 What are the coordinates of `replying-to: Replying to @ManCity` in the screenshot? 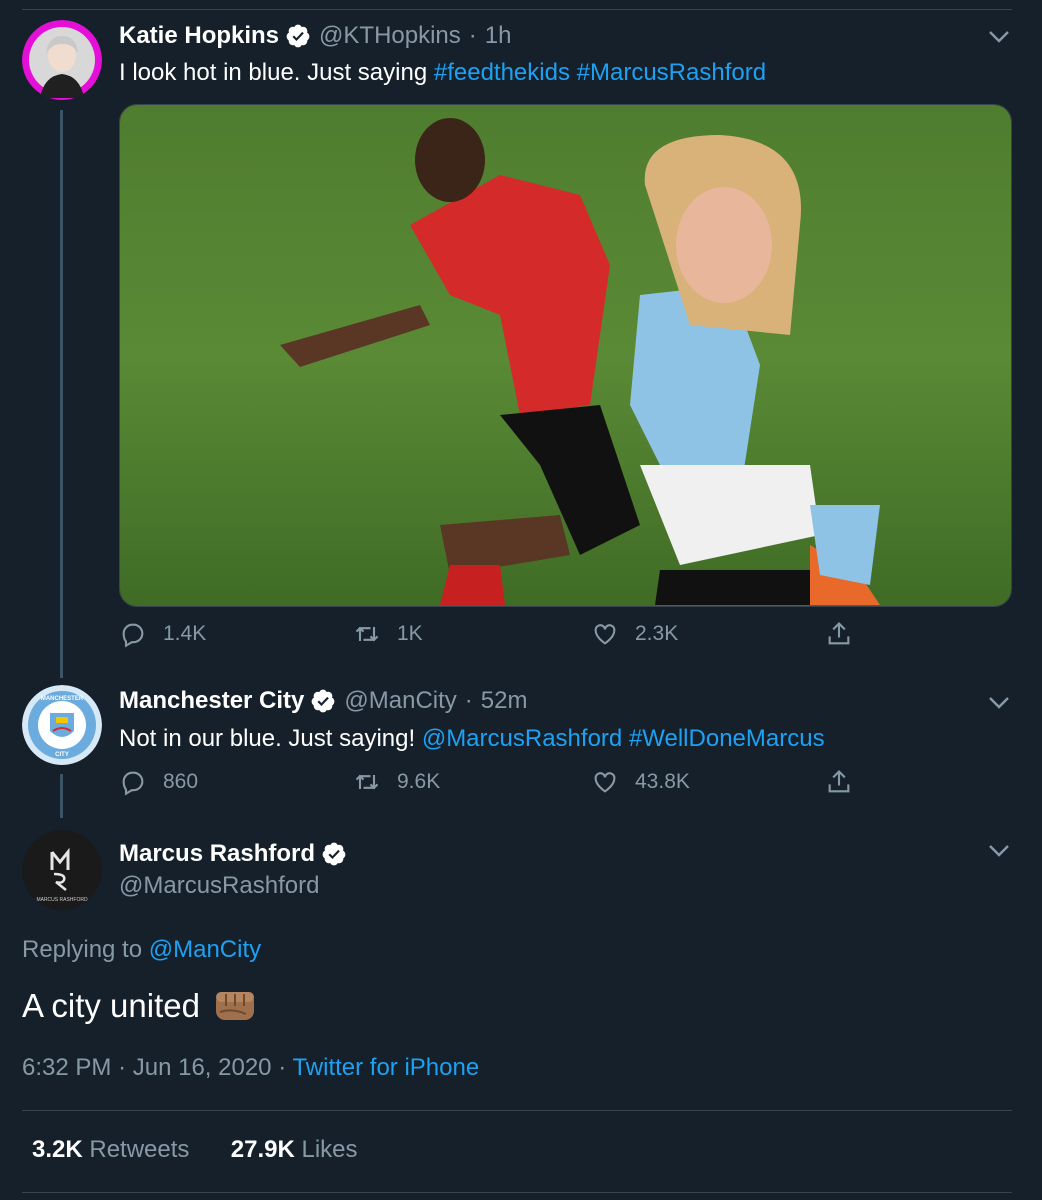 It's located at (141, 950).